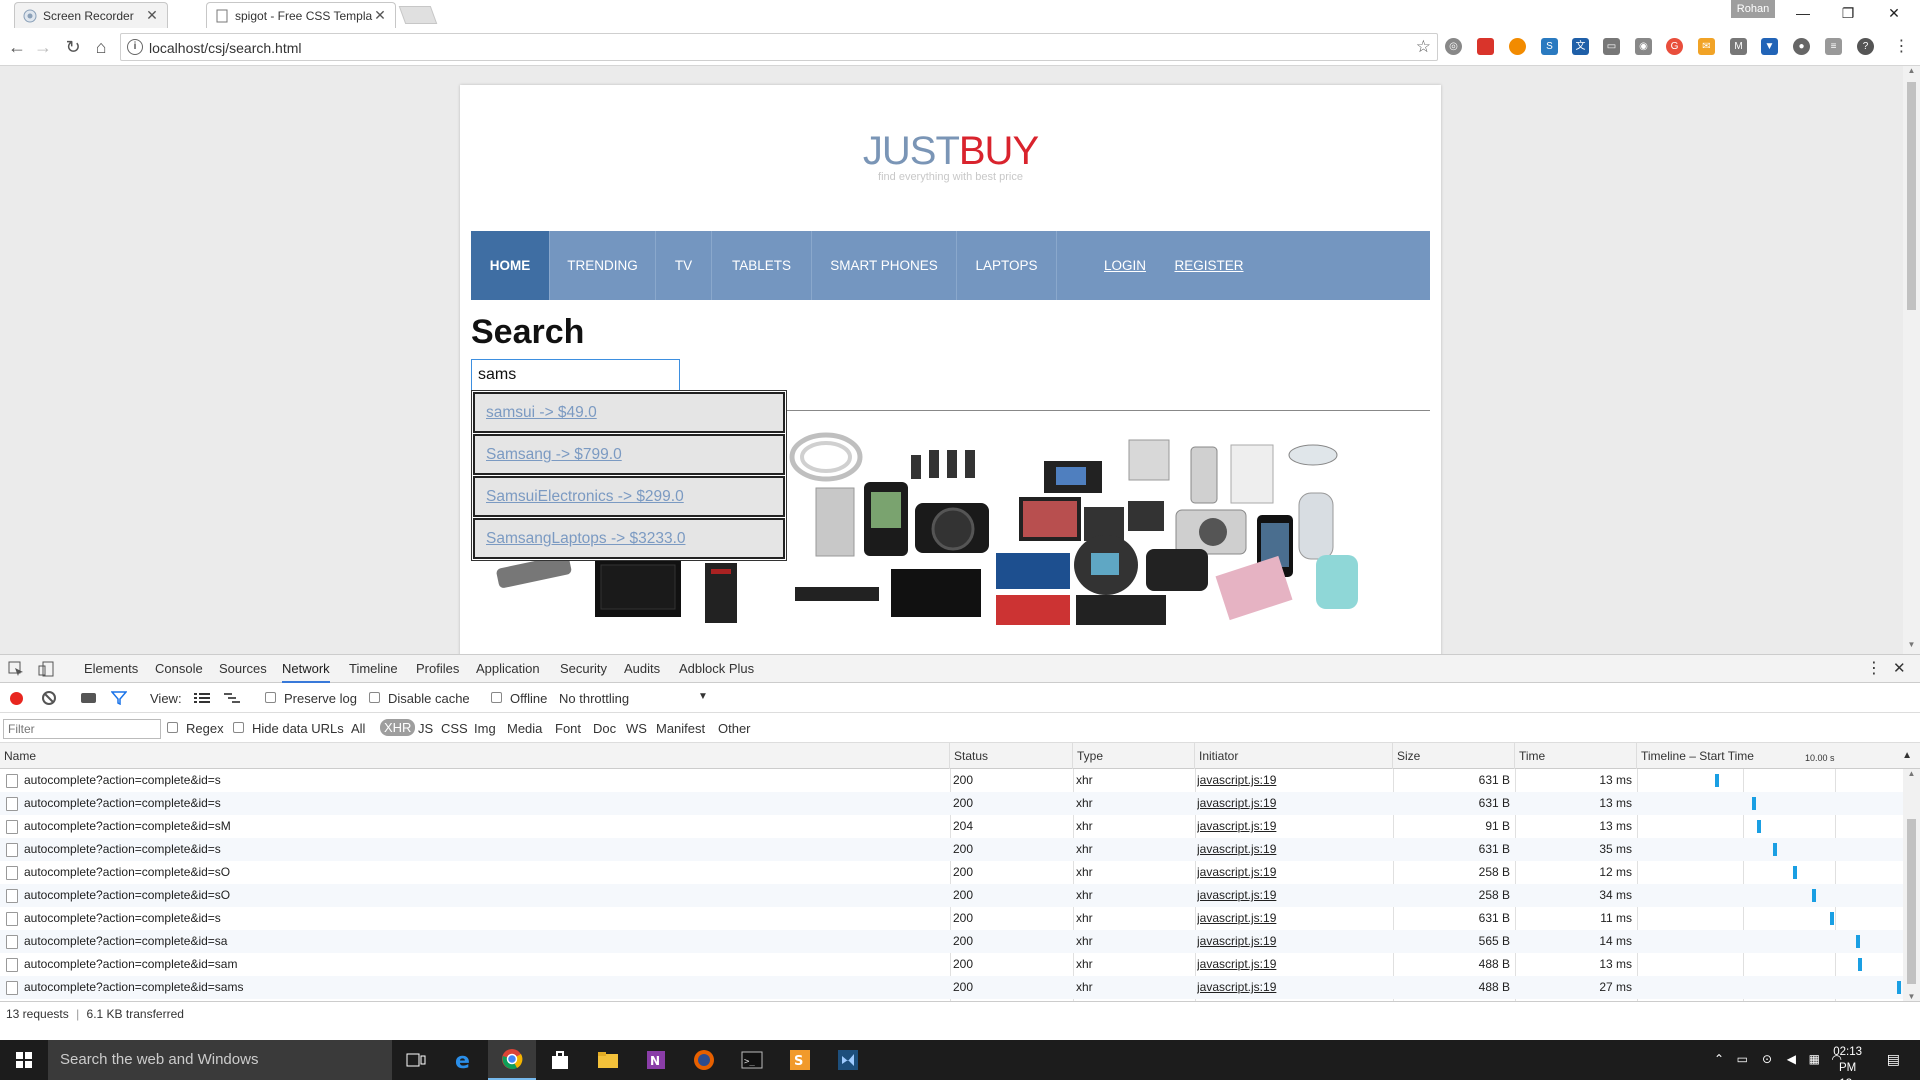 This screenshot has height=1080, width=1920. I want to click on cast-icon: ▭, so click(1611, 46).